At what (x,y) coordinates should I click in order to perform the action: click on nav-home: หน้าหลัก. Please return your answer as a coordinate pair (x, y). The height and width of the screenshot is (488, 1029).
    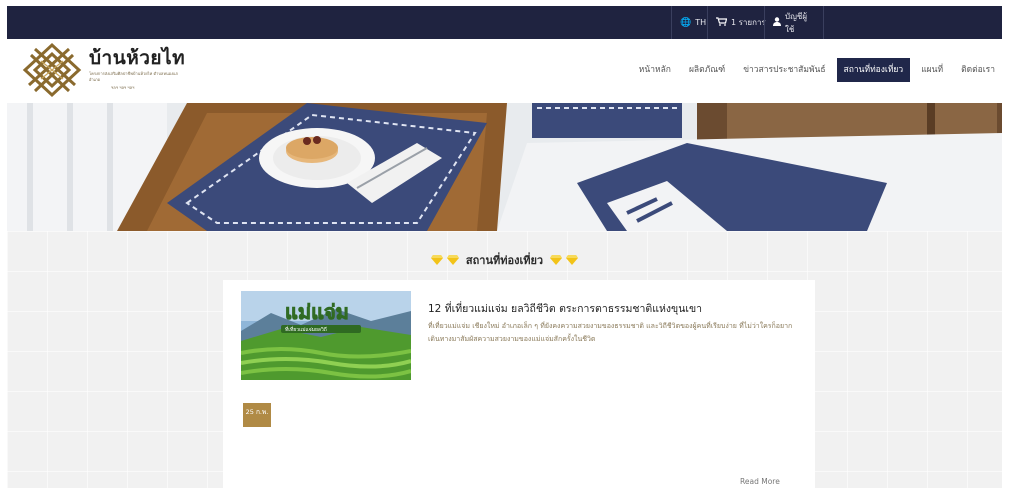
    Looking at the image, I should click on (655, 70).